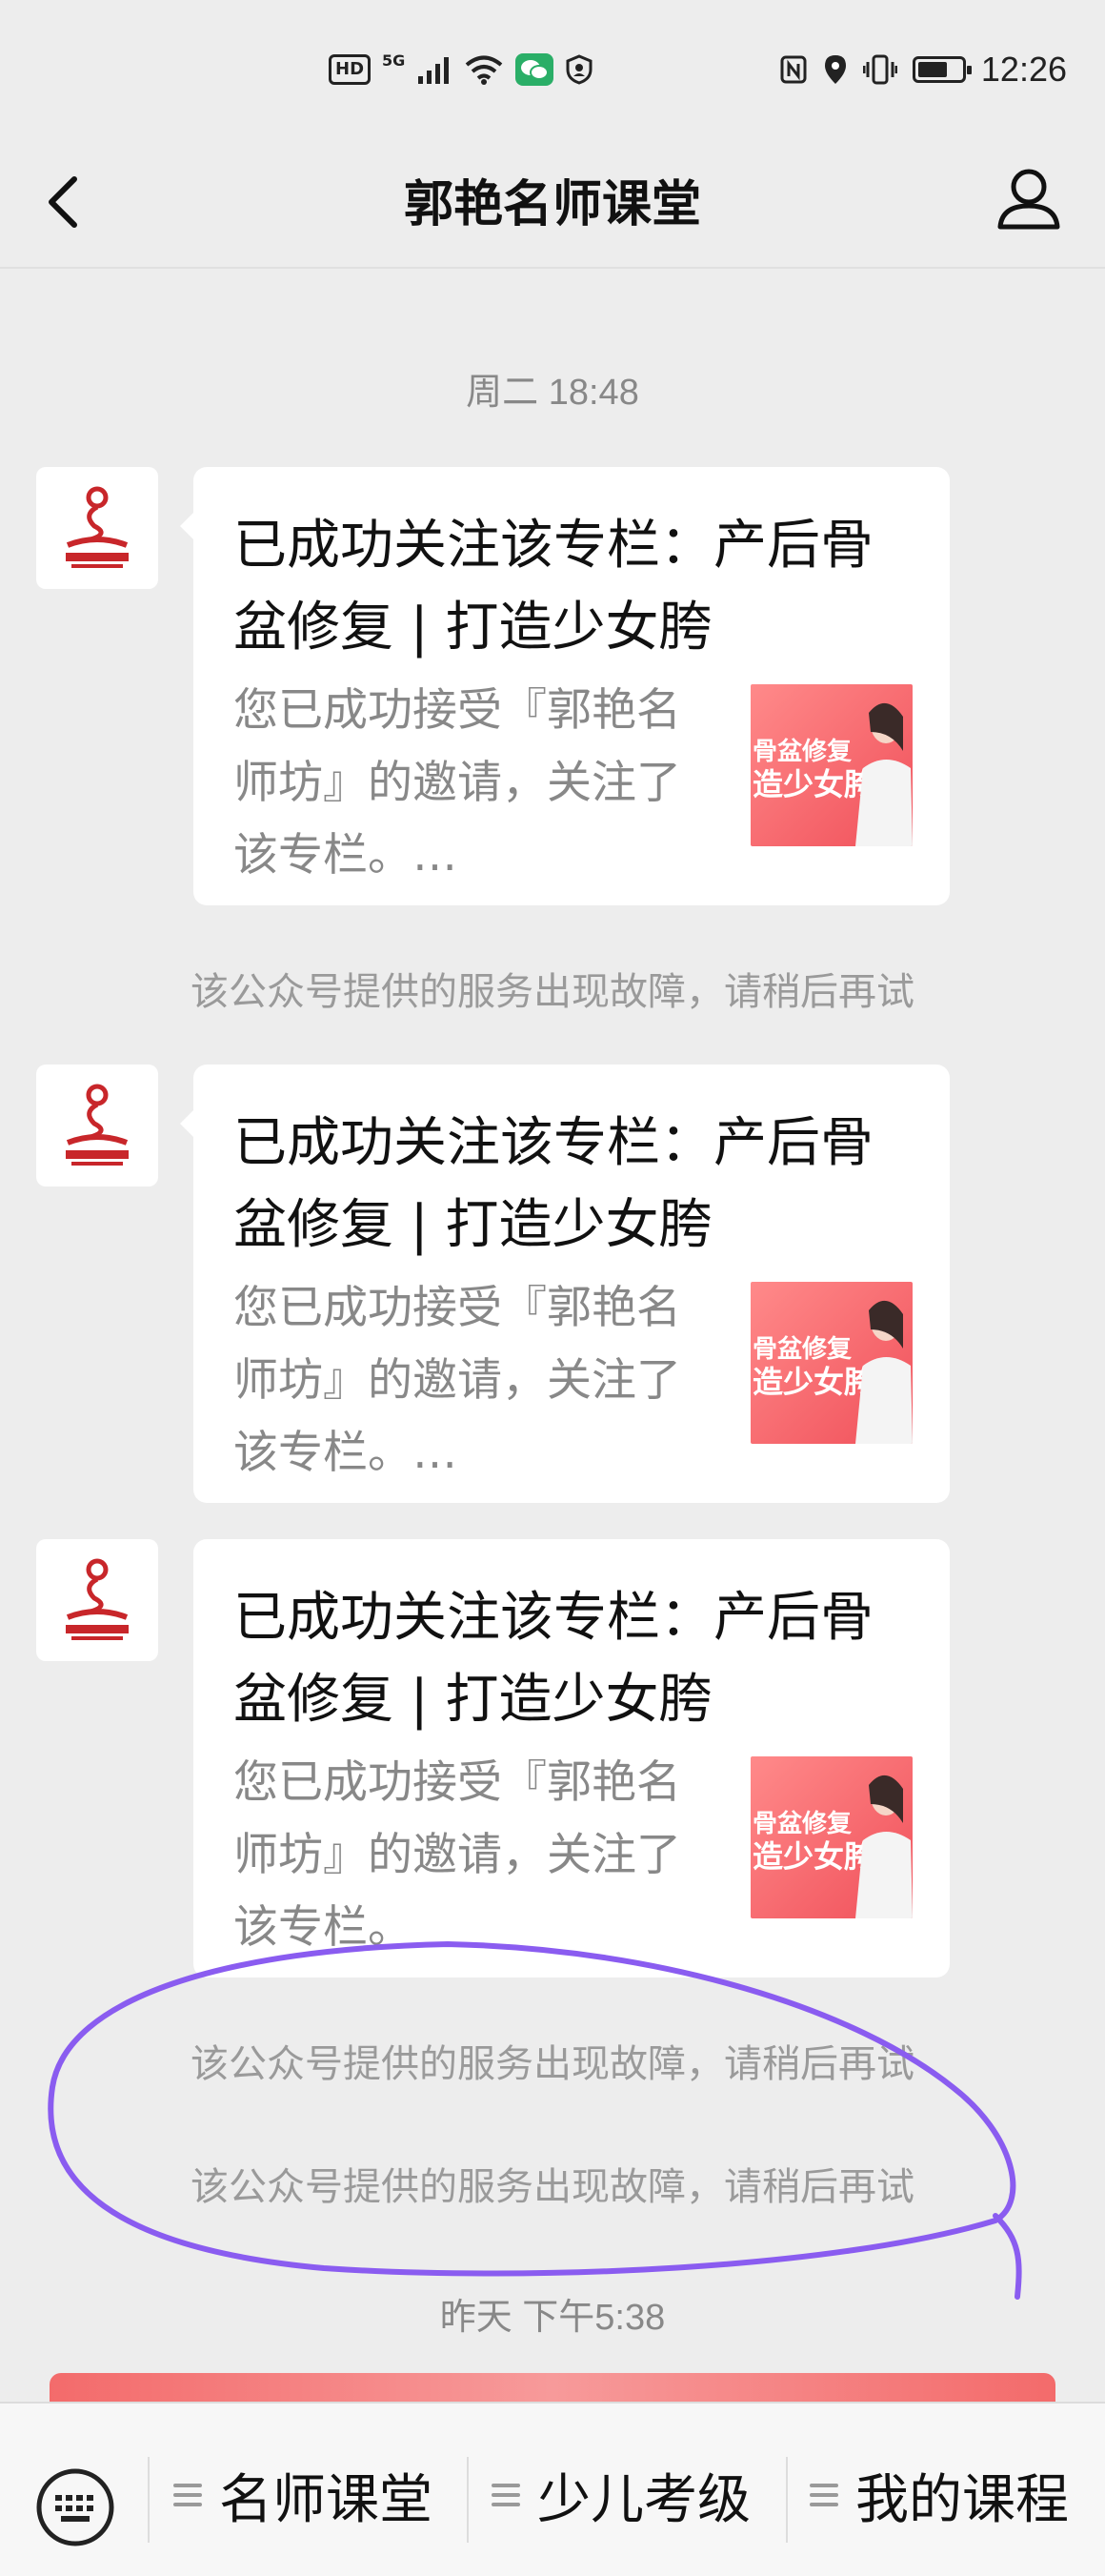  Describe the element at coordinates (350, 69) in the screenshot. I see `hd-badge: HD` at that location.